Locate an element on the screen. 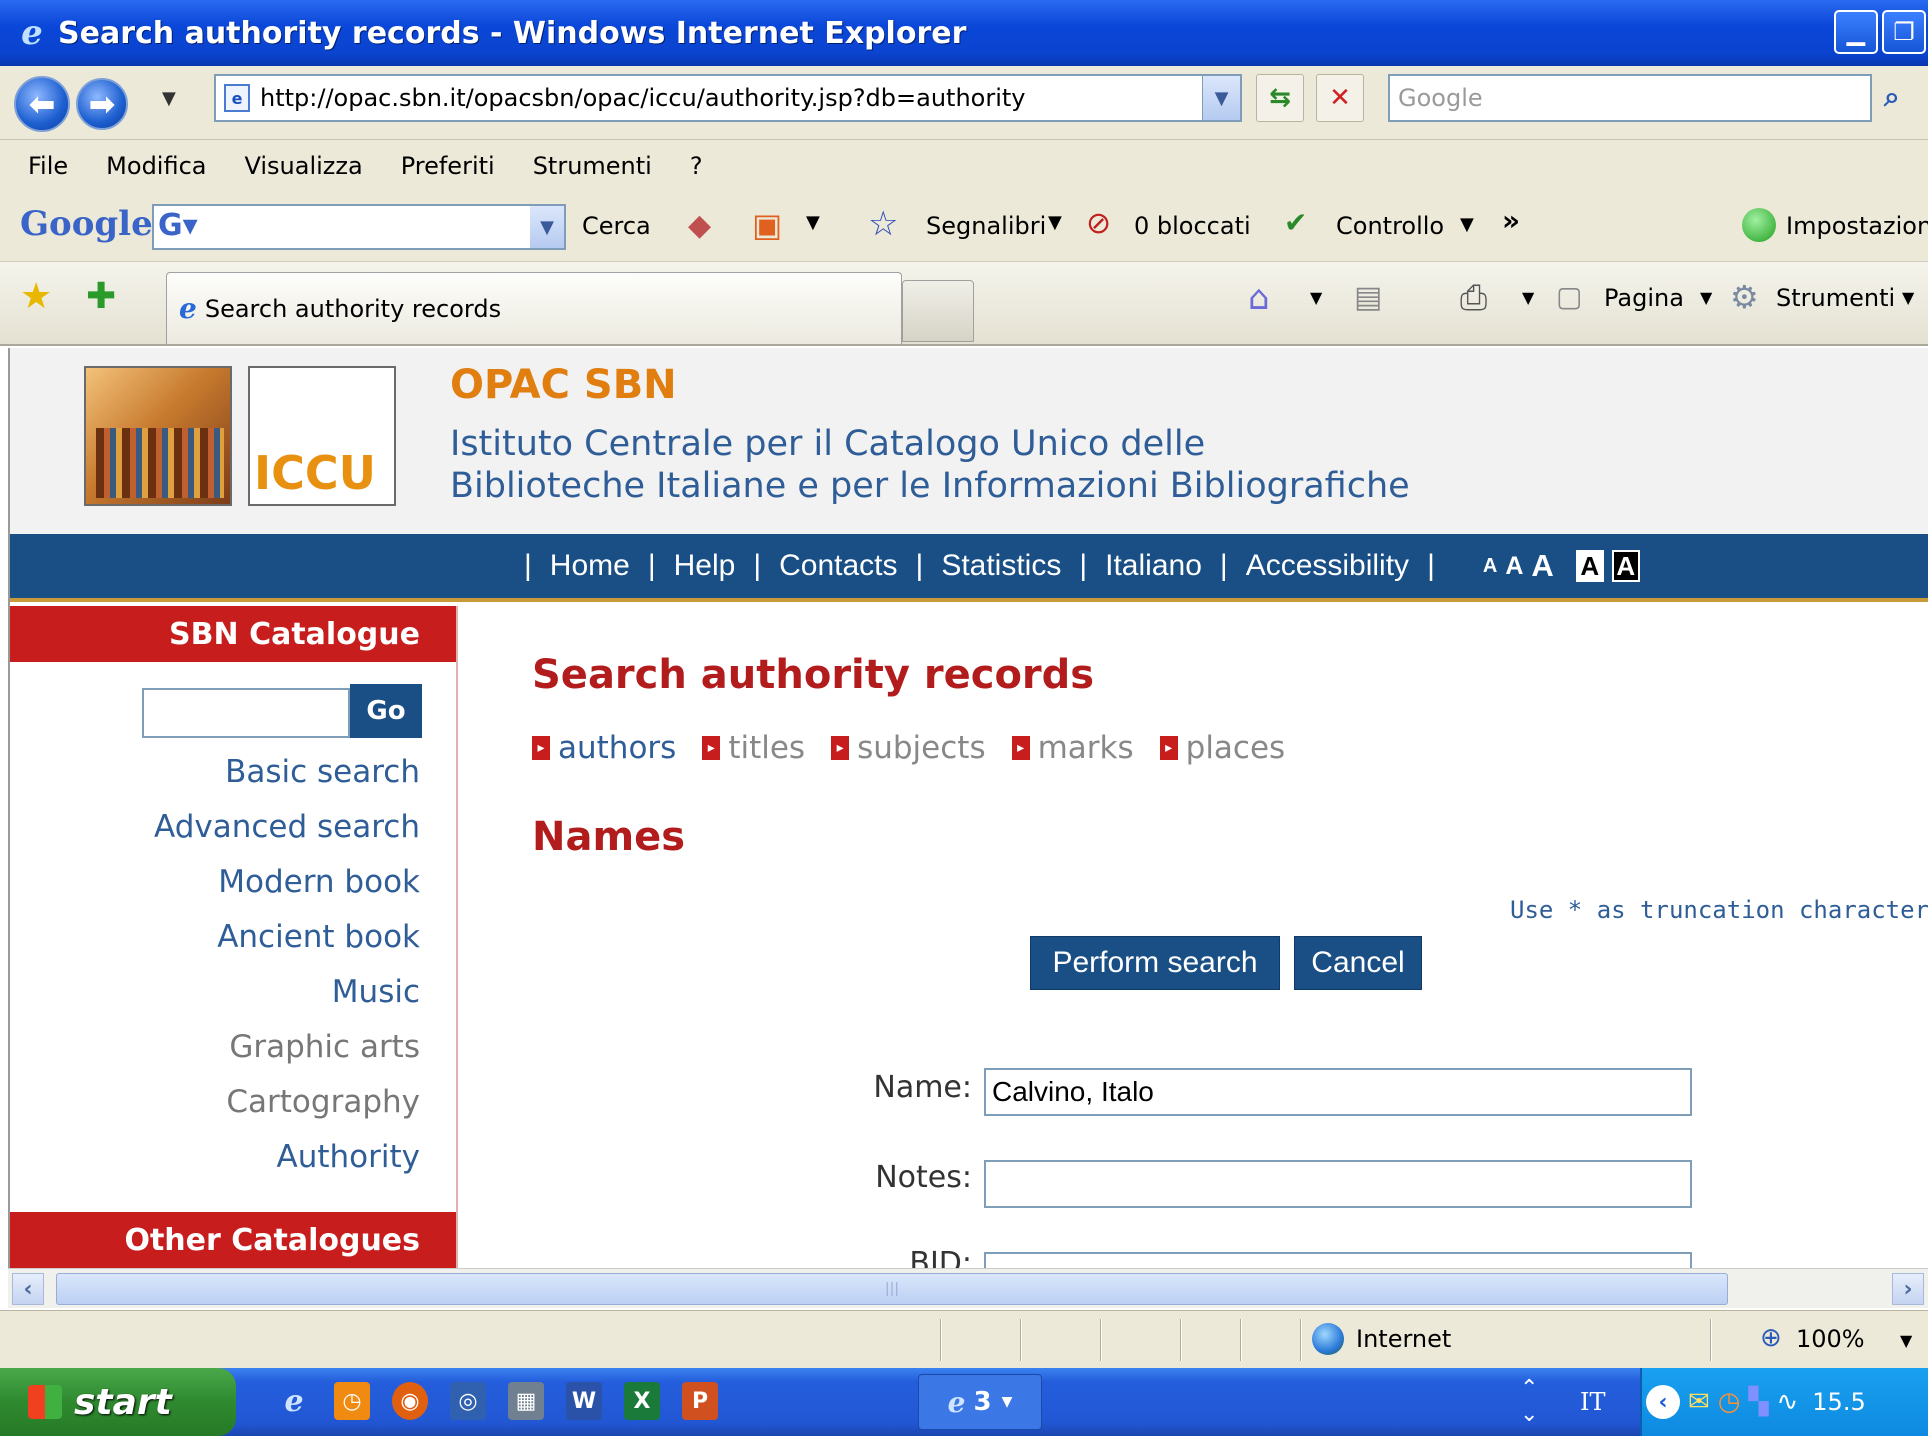 Image resolution: width=1928 pixels, height=1436 pixels. history-dropdown-icon: ▼ is located at coordinates (169, 98).